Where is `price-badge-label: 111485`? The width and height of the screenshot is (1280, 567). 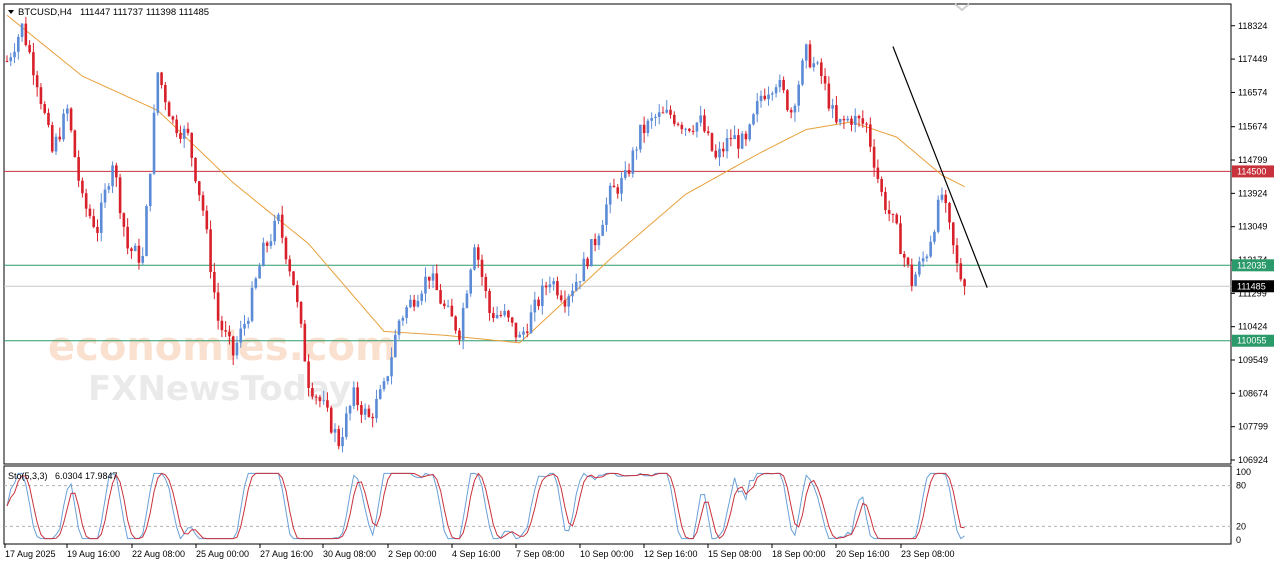
price-badge-label: 111485 is located at coordinates (1251, 286).